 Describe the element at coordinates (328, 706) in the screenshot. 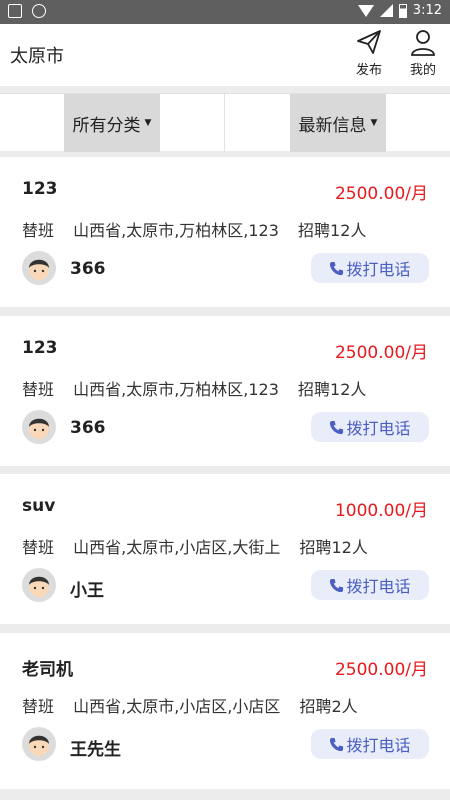

I see `job-hiring: 招聘2人` at that location.